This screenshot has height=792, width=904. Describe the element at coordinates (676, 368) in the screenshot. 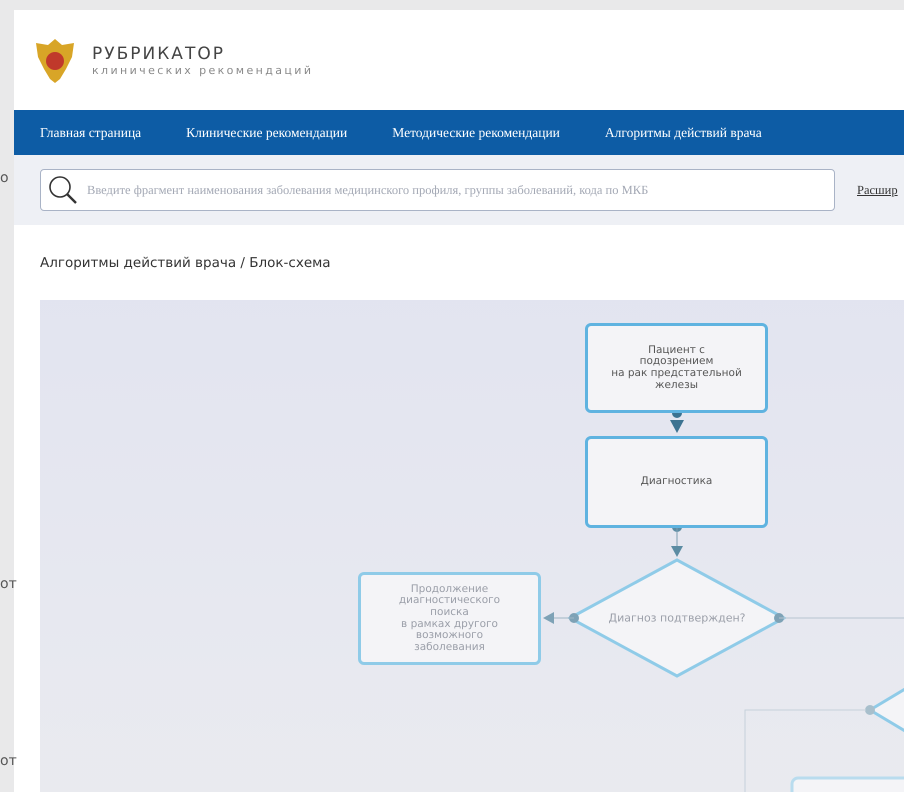

I see `process-box: Пациент с подозрением на рак предстательной железы` at that location.